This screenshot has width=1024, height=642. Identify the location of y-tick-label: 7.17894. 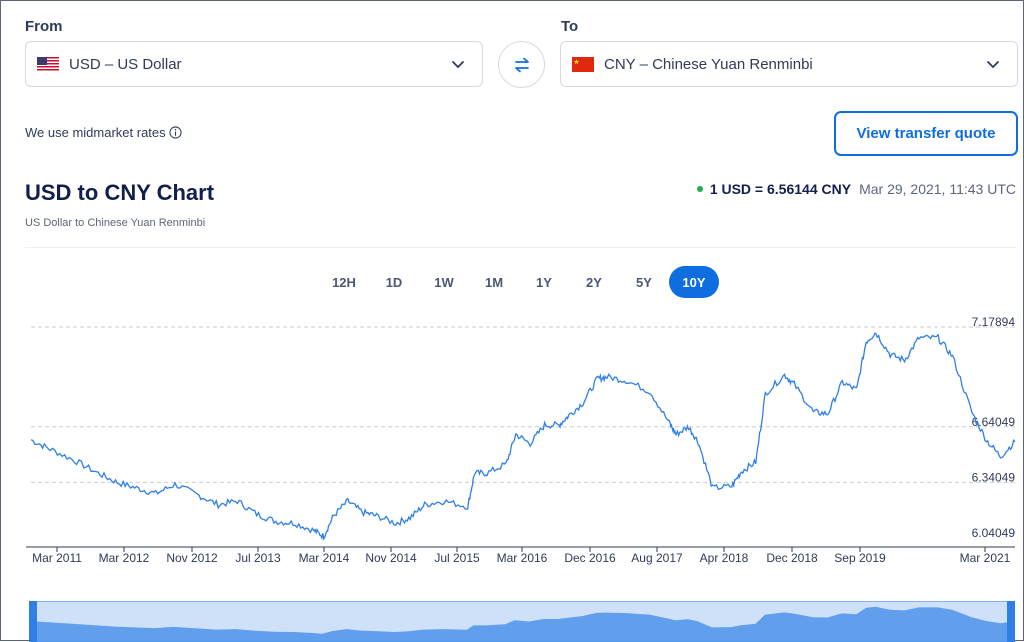
(994, 322).